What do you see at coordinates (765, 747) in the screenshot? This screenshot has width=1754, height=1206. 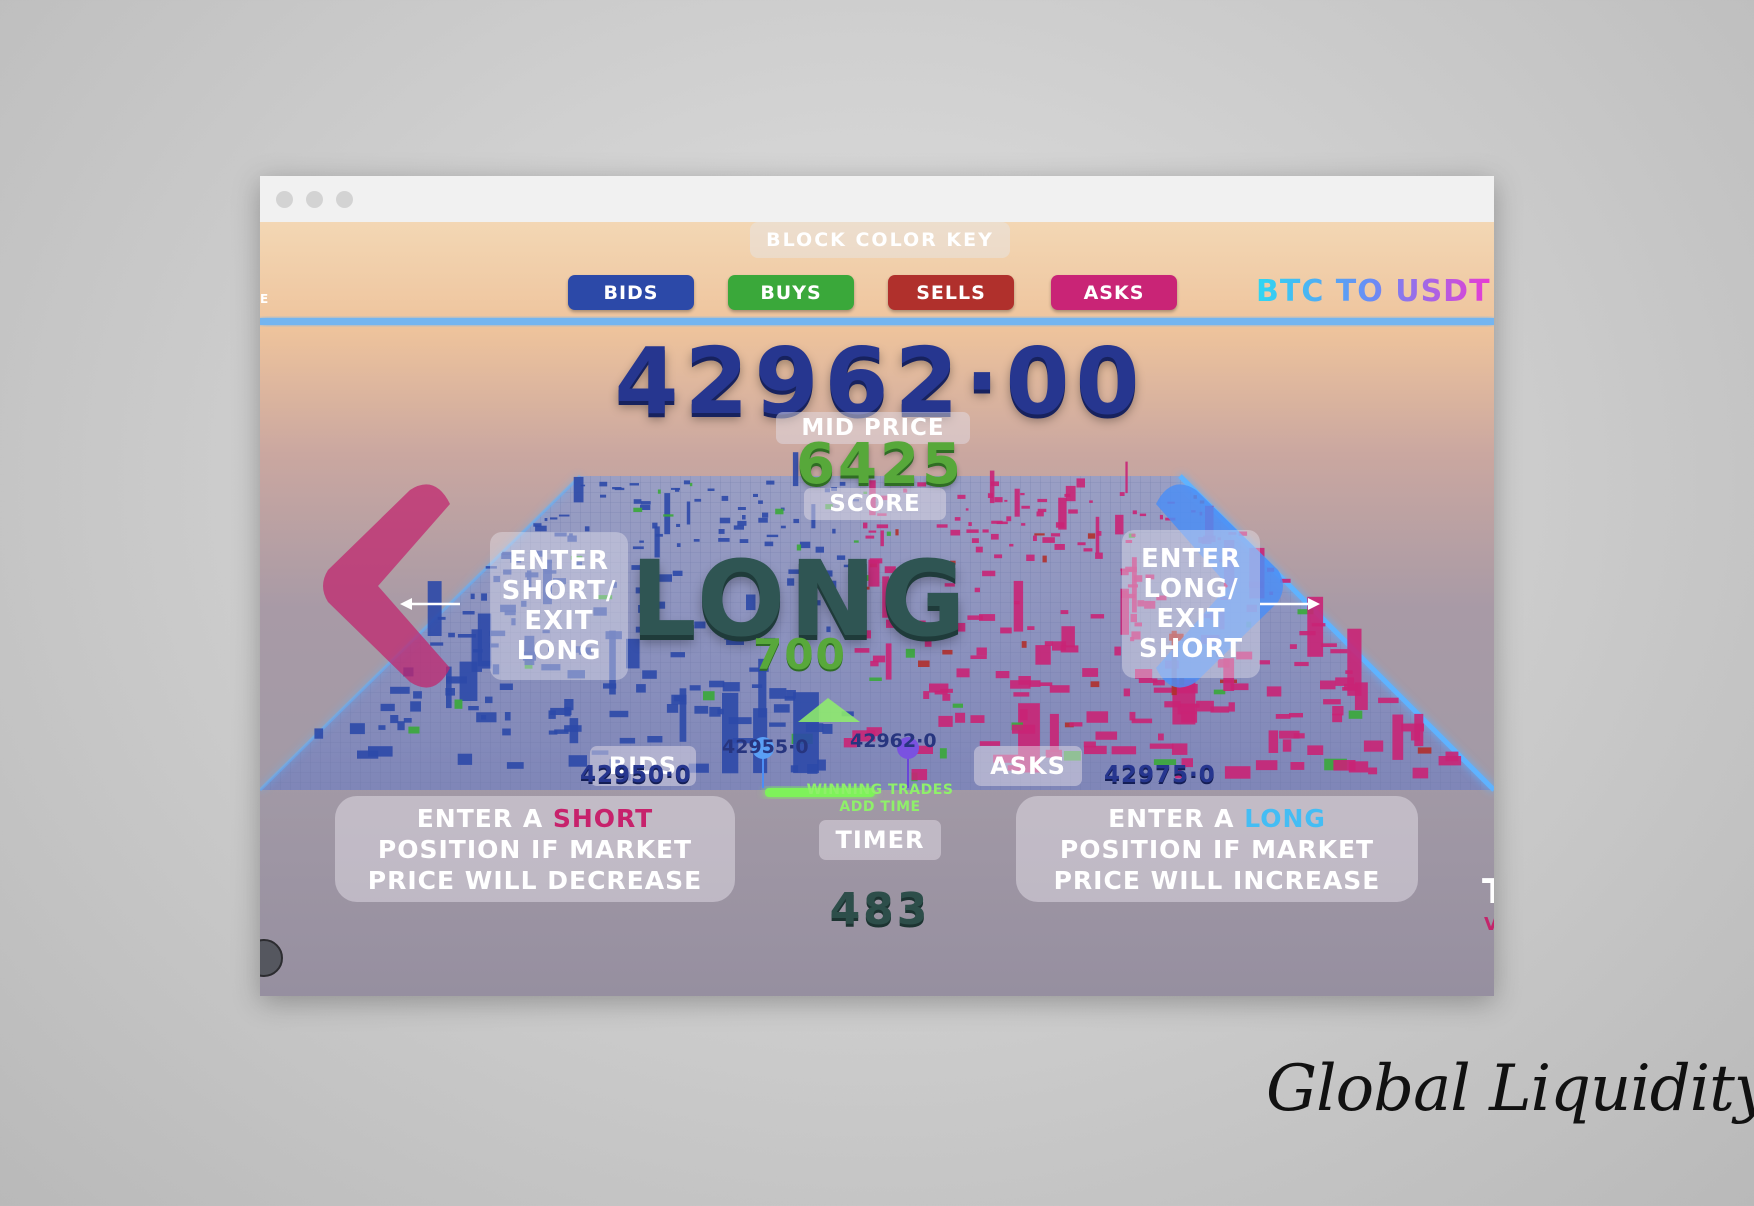 I see `entry-price-left: 42955·0` at bounding box center [765, 747].